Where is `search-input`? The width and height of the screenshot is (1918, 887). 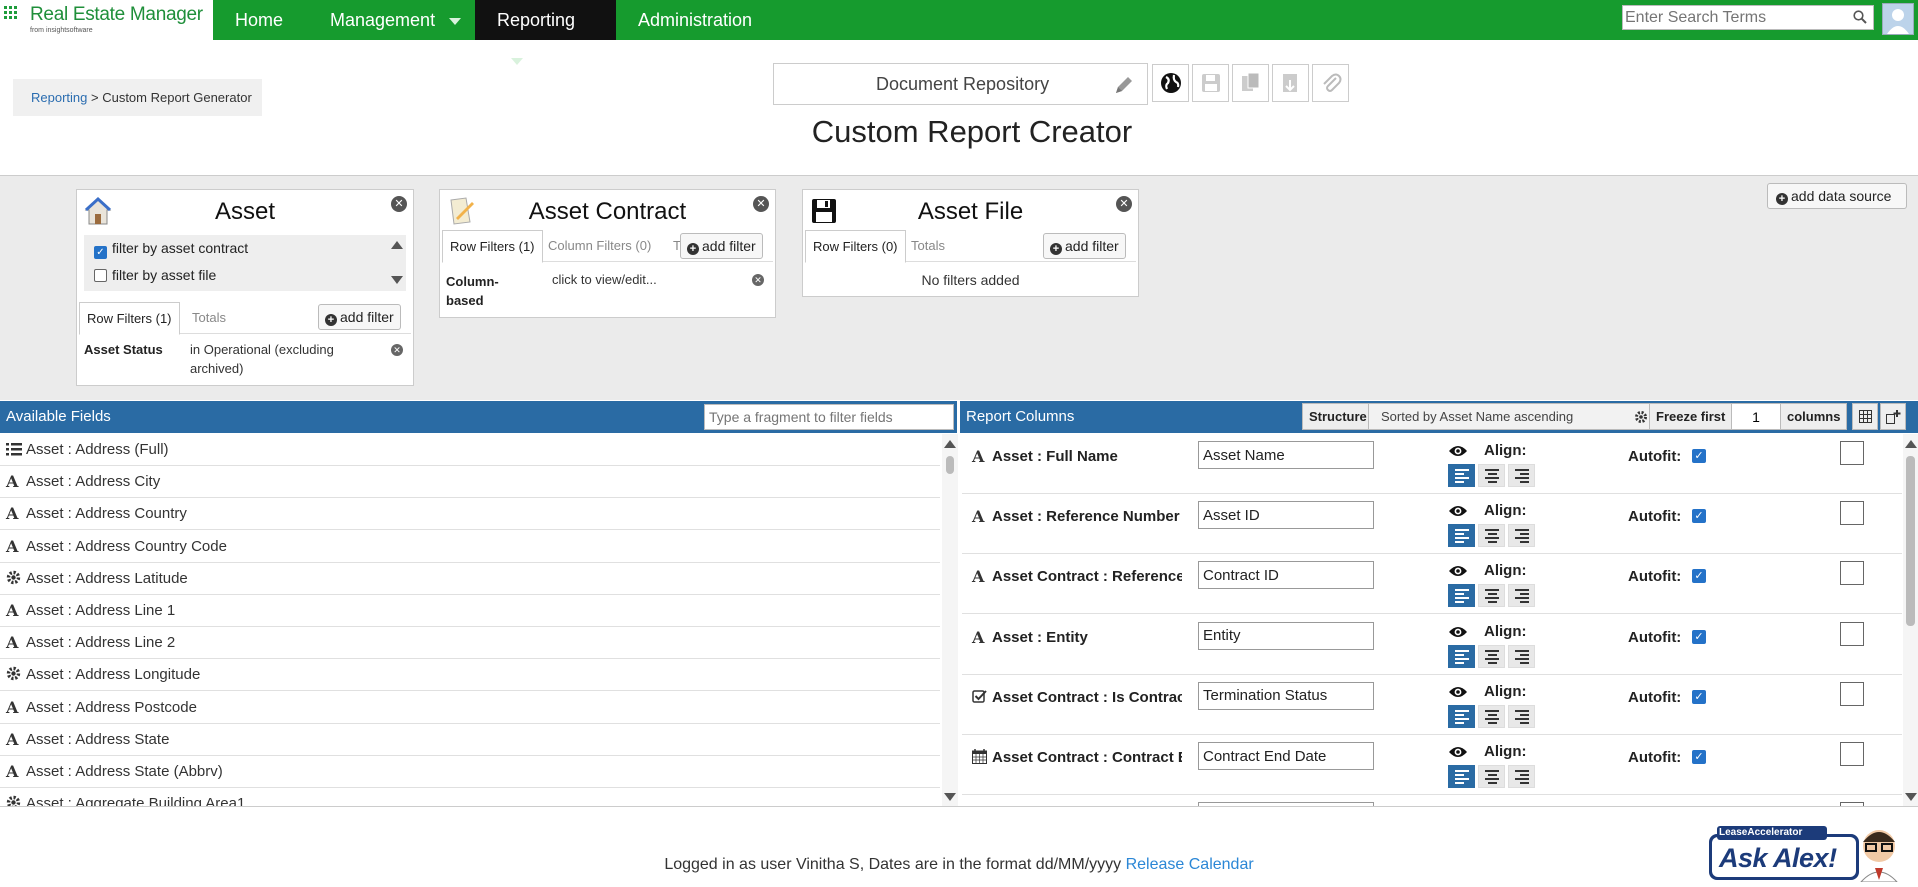 search-input is located at coordinates (1735, 17).